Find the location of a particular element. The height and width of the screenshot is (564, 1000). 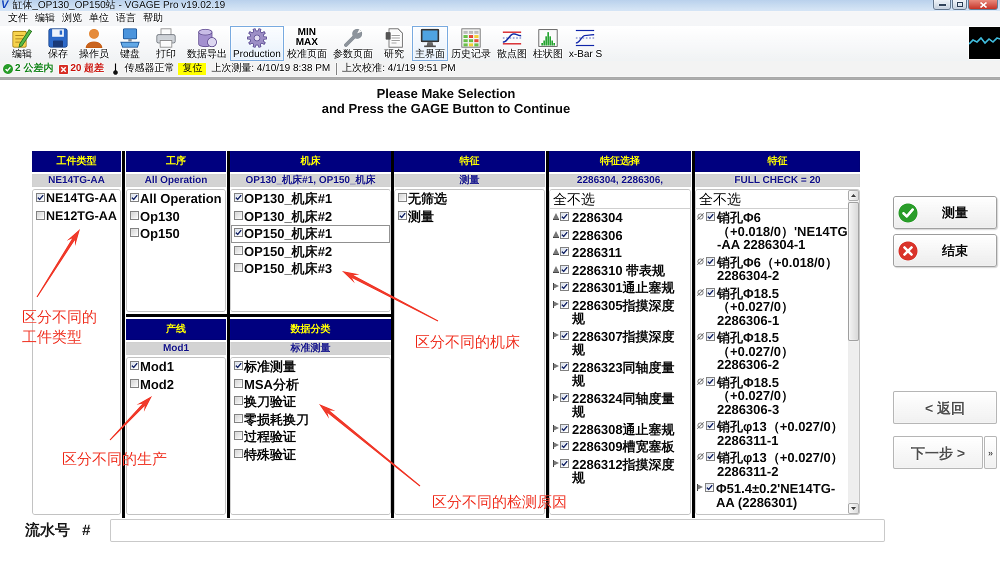

list-item: Op150 is located at coordinates (176, 233).